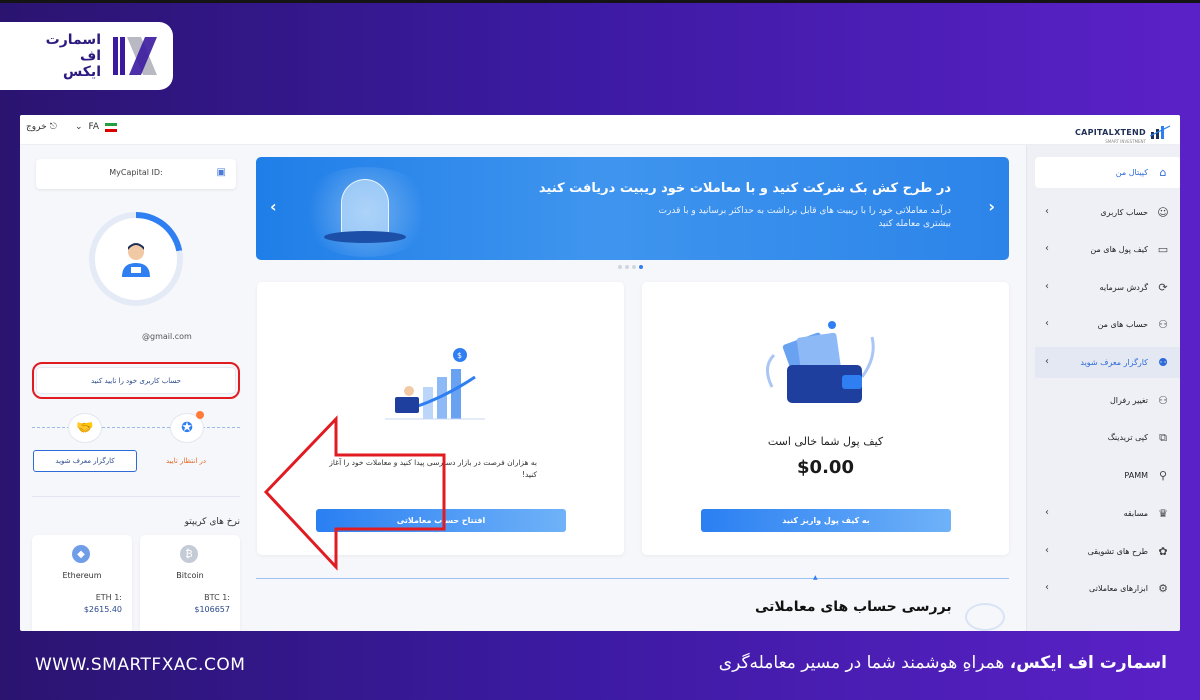 The width and height of the screenshot is (1200, 700). Describe the element at coordinates (1135, 513) in the screenshot. I see `sidebar-item-label: مسابقه` at that location.